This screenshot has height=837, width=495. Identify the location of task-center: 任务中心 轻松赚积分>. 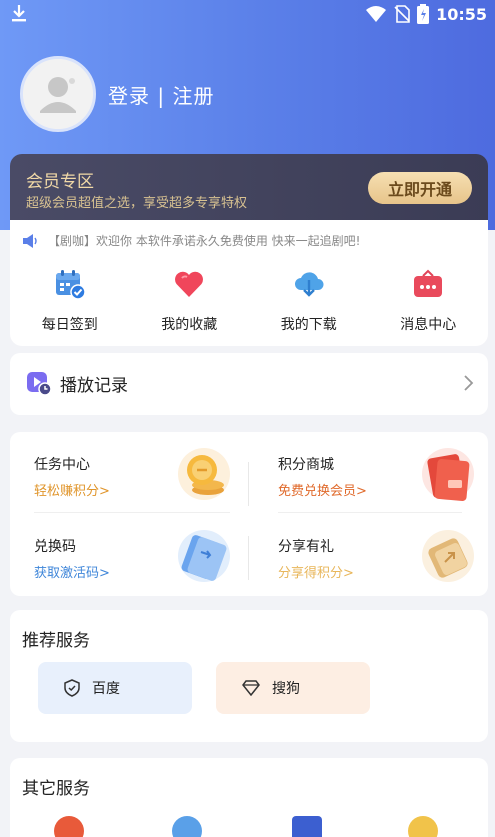
(134, 482).